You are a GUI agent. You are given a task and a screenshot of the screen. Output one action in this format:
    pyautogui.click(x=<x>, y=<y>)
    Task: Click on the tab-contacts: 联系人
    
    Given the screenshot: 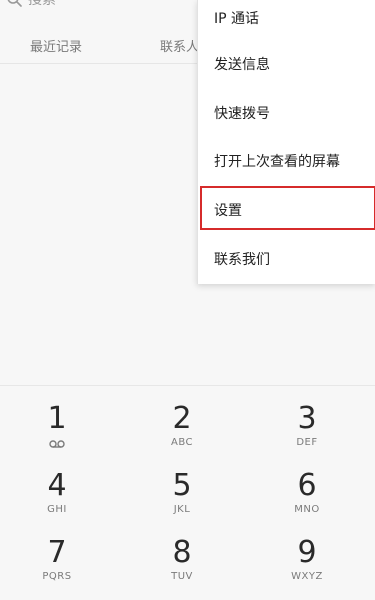 What is the action you would take?
    pyautogui.click(x=179, y=45)
    